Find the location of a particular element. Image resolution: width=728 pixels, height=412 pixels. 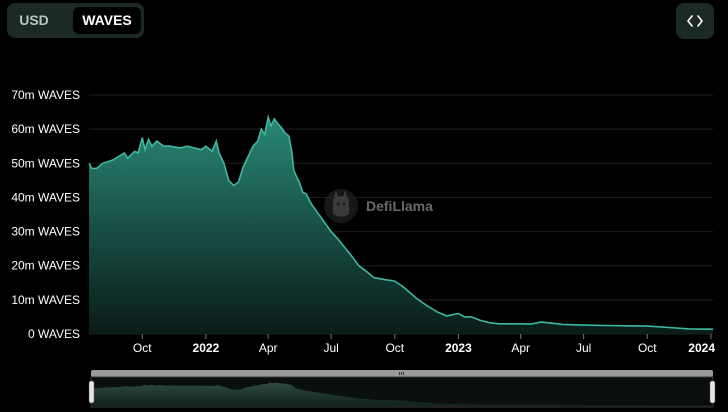

y-tick-label: 30m WAVES is located at coordinates (45, 232).